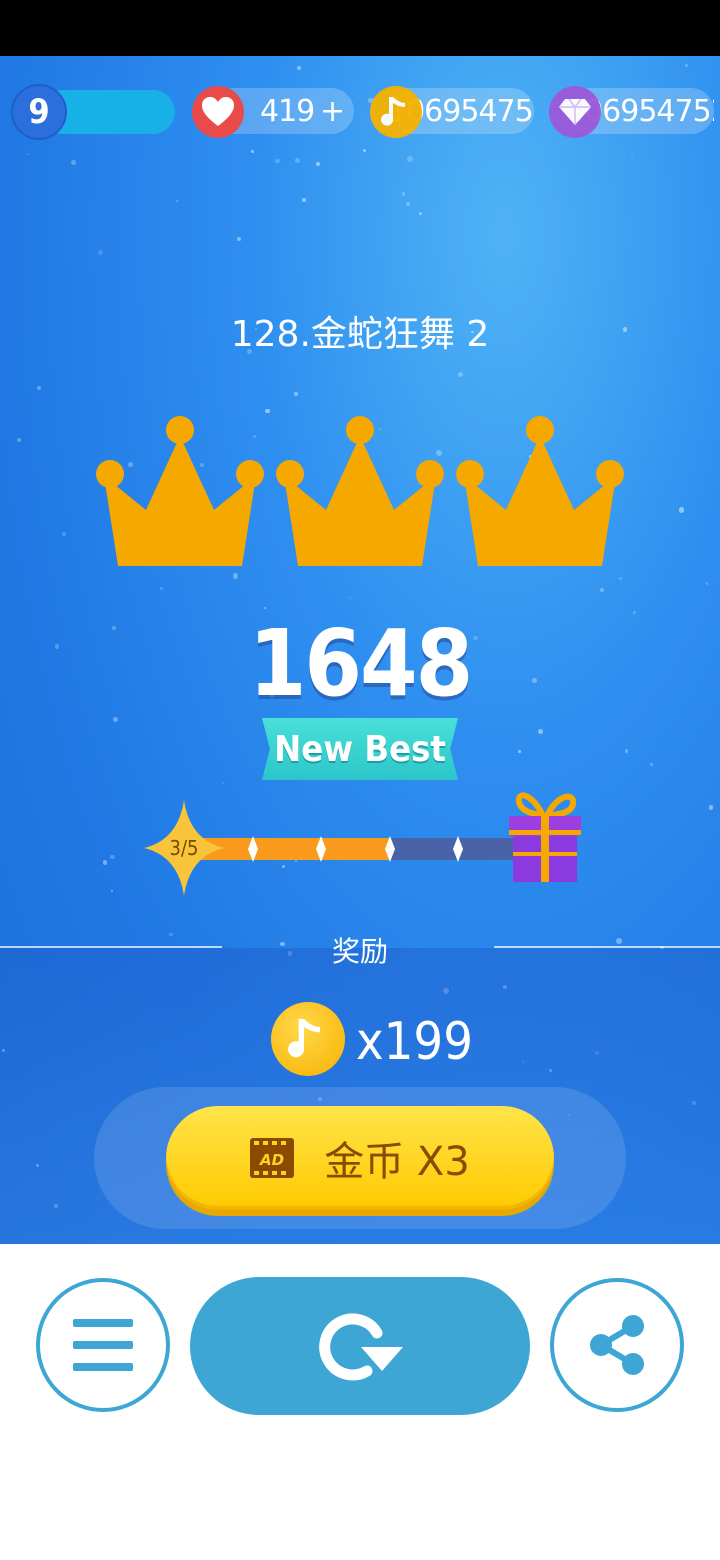 This screenshot has height=1560, width=720. What do you see at coordinates (359, 951) in the screenshot?
I see `reward-label: 奖励` at bounding box center [359, 951].